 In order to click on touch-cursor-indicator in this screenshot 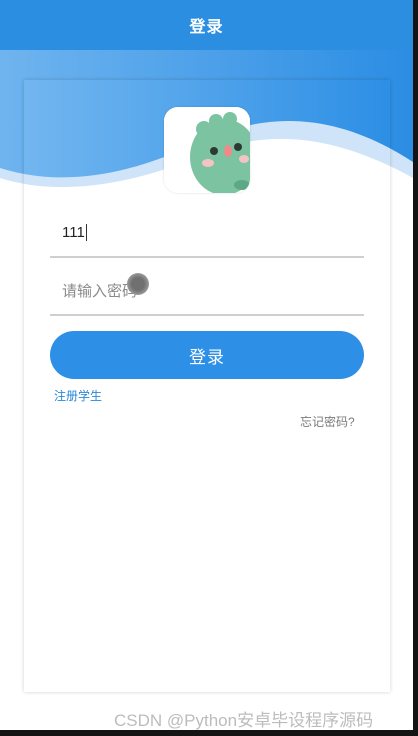, I will do `click(138, 284)`.